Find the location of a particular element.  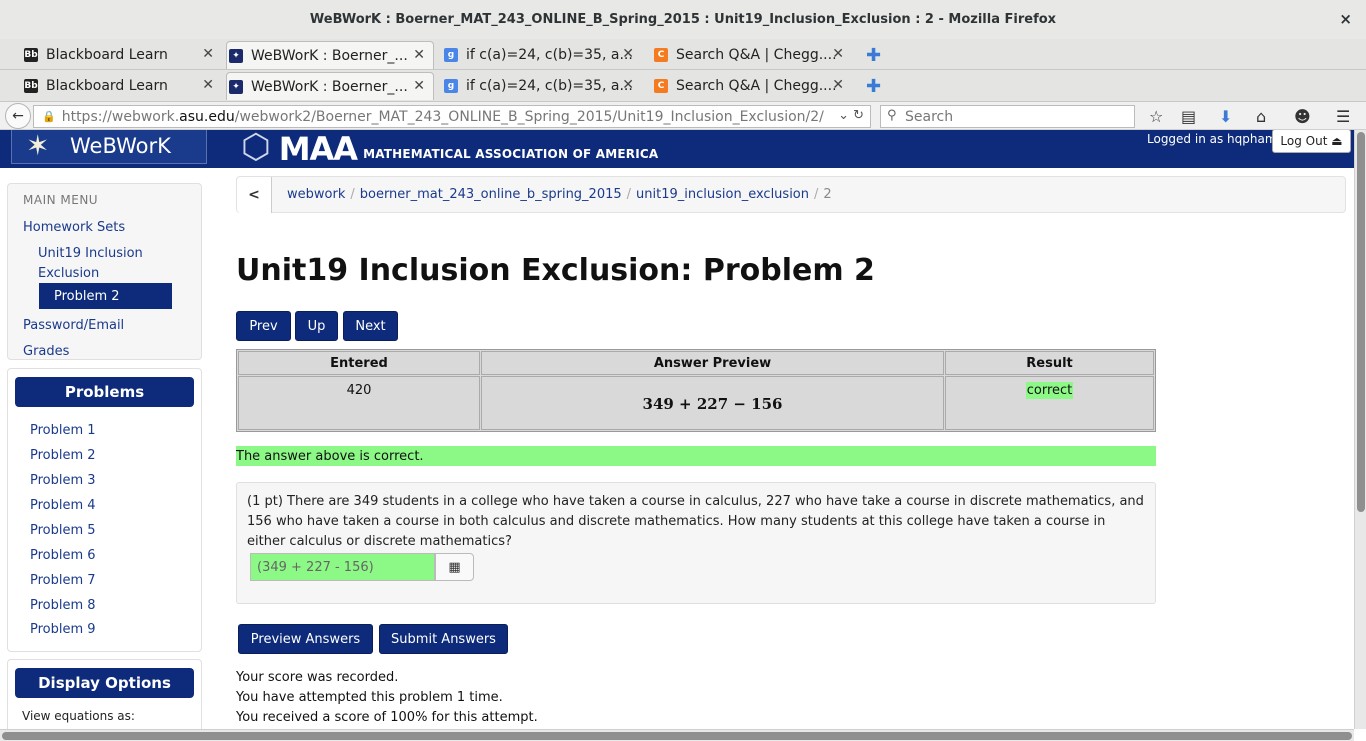

problem-link: Problem 9 is located at coordinates (63, 629).